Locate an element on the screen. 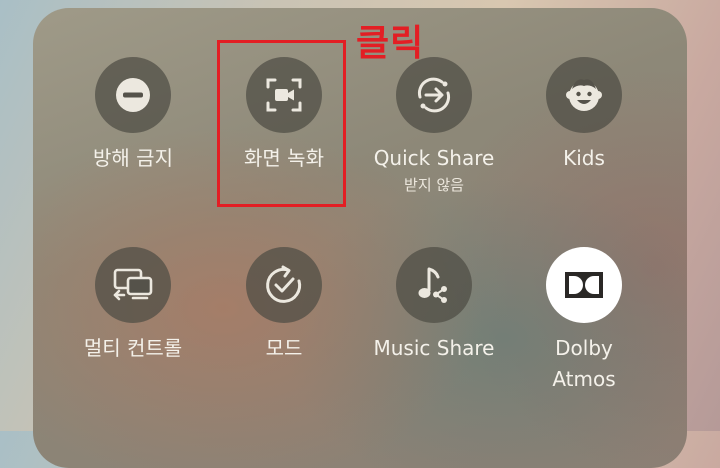  kids-icon is located at coordinates (584, 95).